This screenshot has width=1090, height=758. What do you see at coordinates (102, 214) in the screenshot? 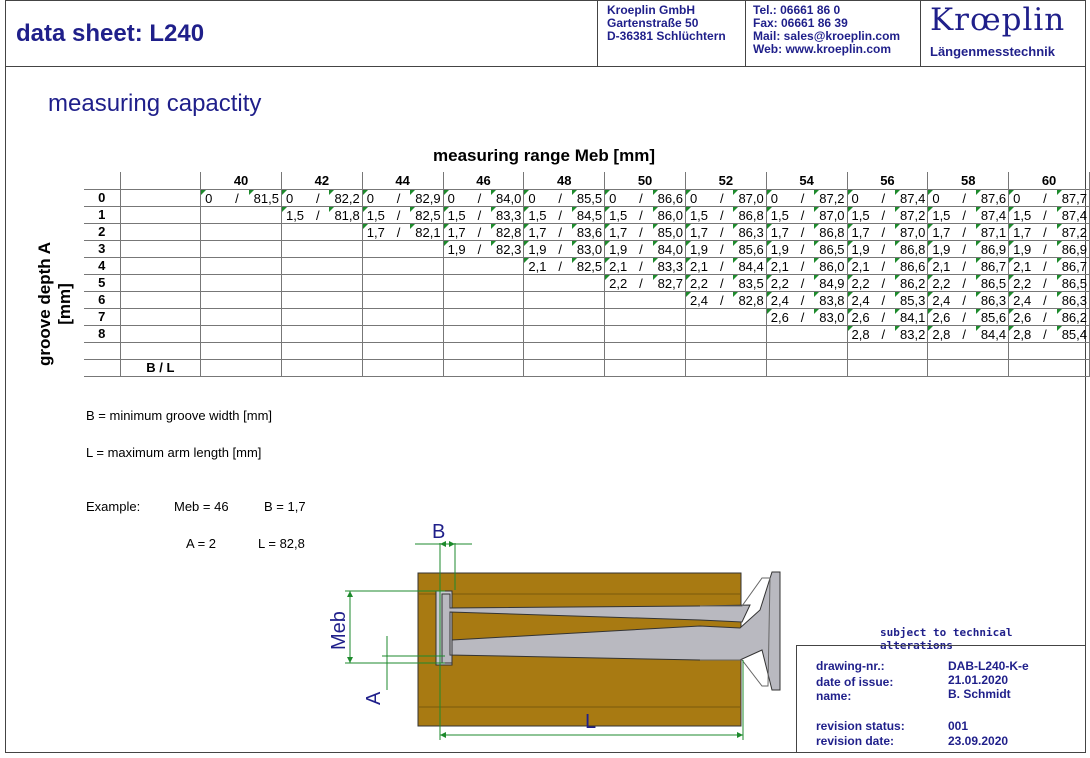
I see `row-header: 1` at bounding box center [102, 214].